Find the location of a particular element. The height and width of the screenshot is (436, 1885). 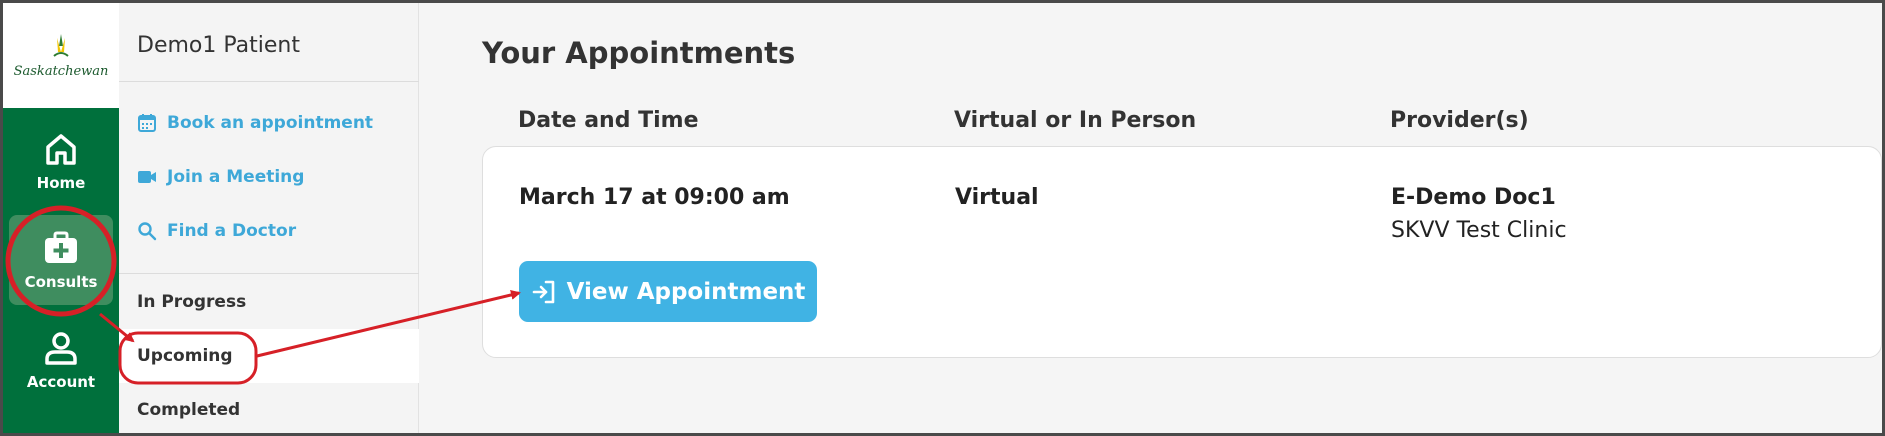

status-upcoming: Upcoming is located at coordinates (269, 356).